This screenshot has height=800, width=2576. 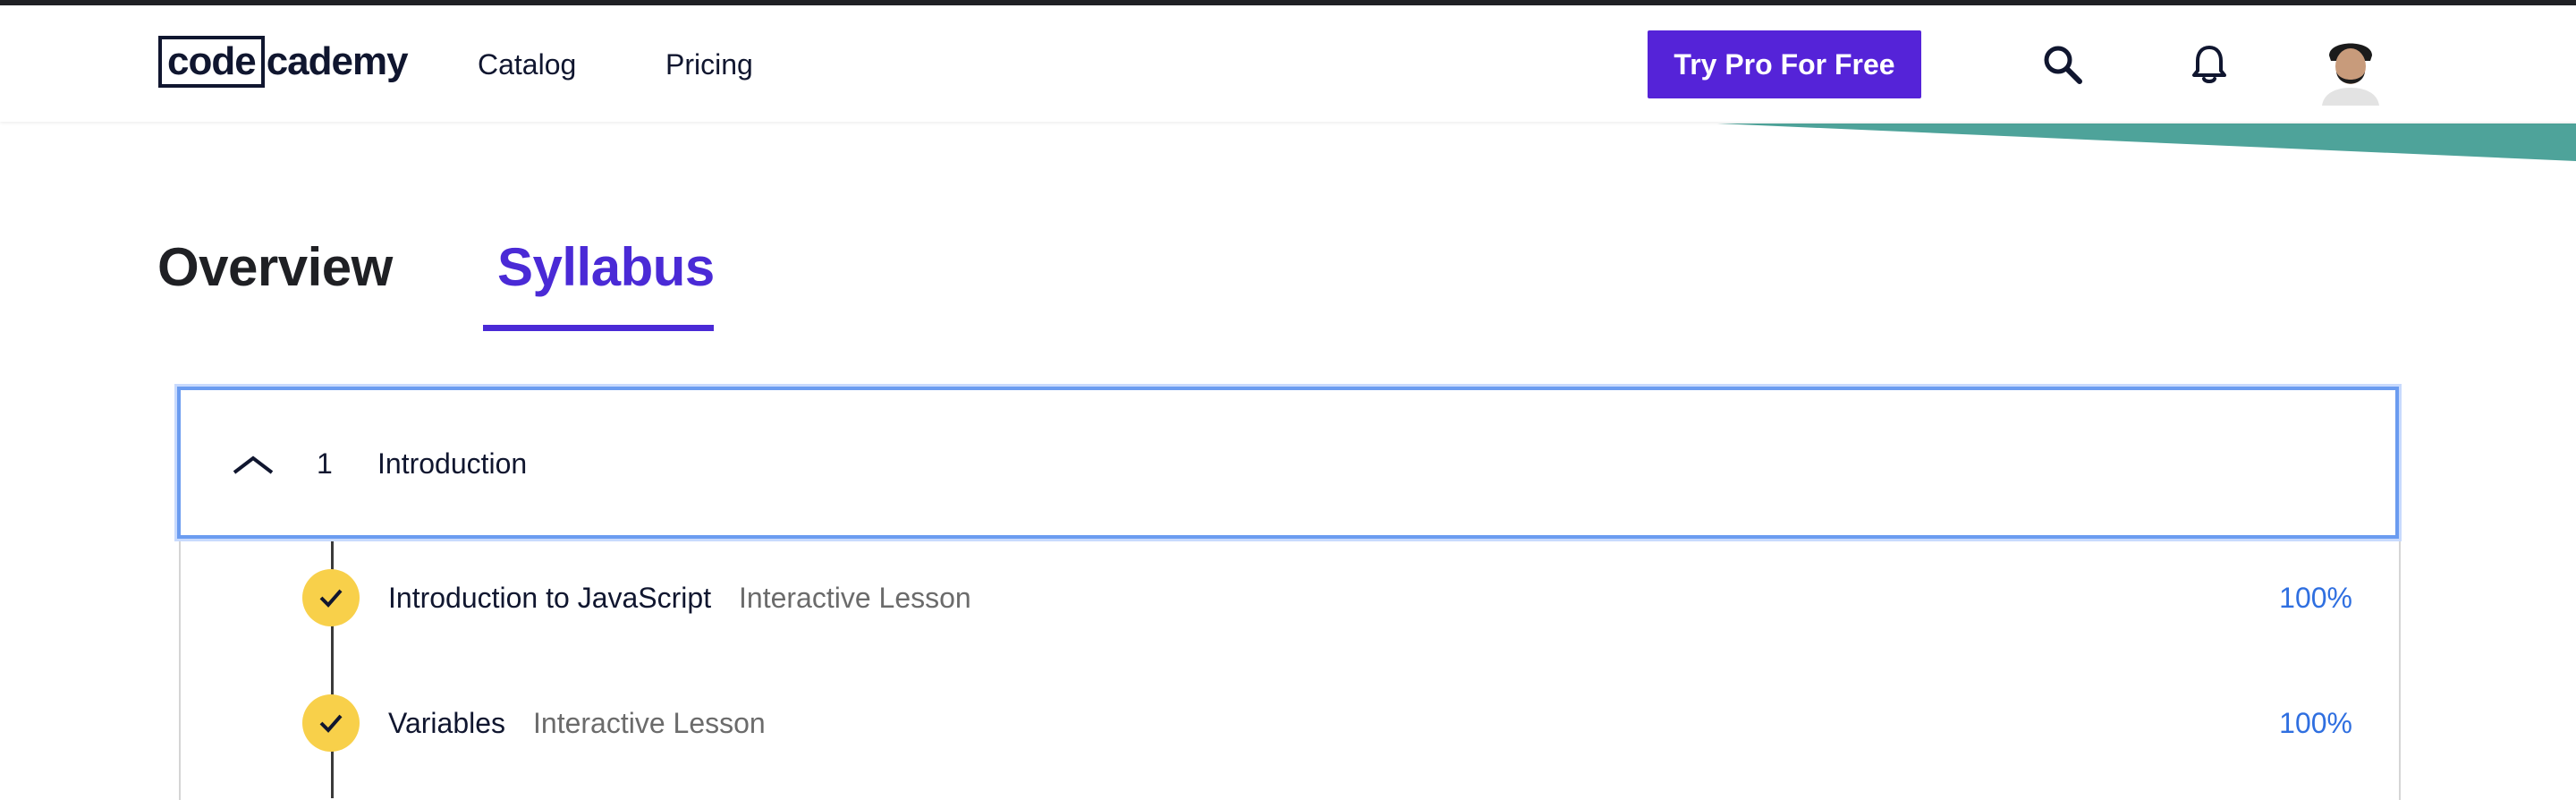 What do you see at coordinates (325, 463) in the screenshot?
I see `module-number: 1` at bounding box center [325, 463].